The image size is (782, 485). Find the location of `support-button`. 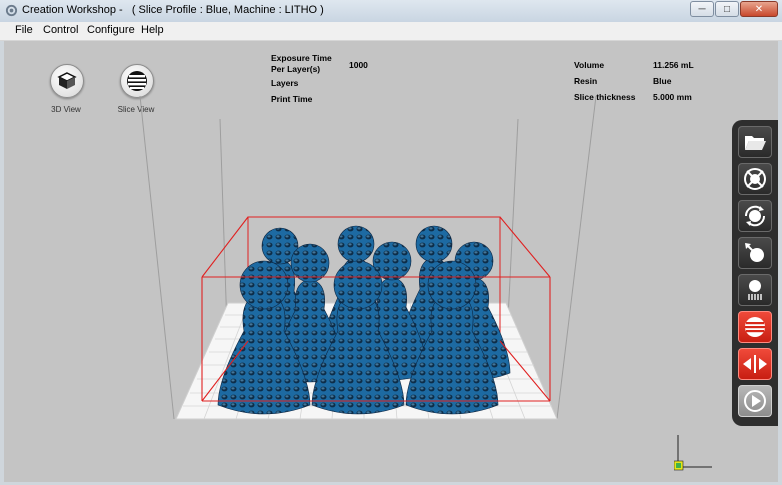

support-button is located at coordinates (755, 290).